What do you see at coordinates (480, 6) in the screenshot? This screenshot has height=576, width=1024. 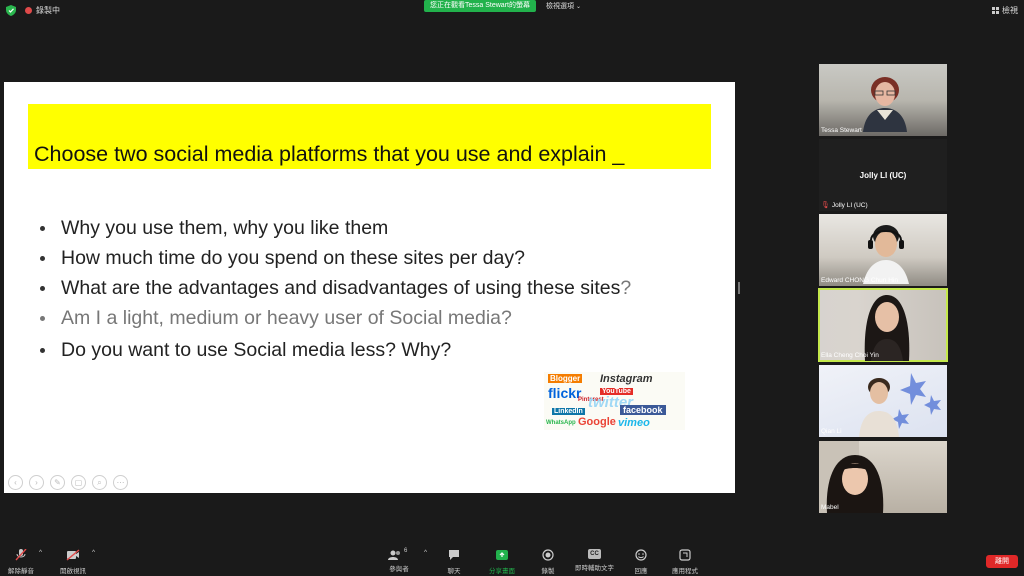 I see `viewing-screen-banner: 您正在觀看Tessa Stewart的螢幕` at bounding box center [480, 6].